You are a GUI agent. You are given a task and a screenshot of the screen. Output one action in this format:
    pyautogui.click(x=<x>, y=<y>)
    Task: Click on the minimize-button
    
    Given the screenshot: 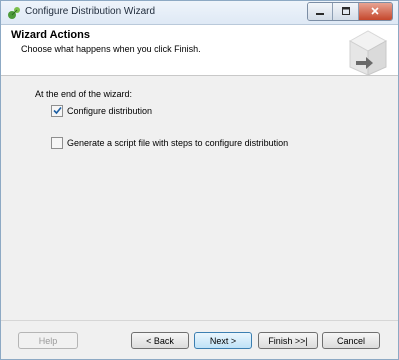 What is the action you would take?
    pyautogui.click(x=321, y=11)
    